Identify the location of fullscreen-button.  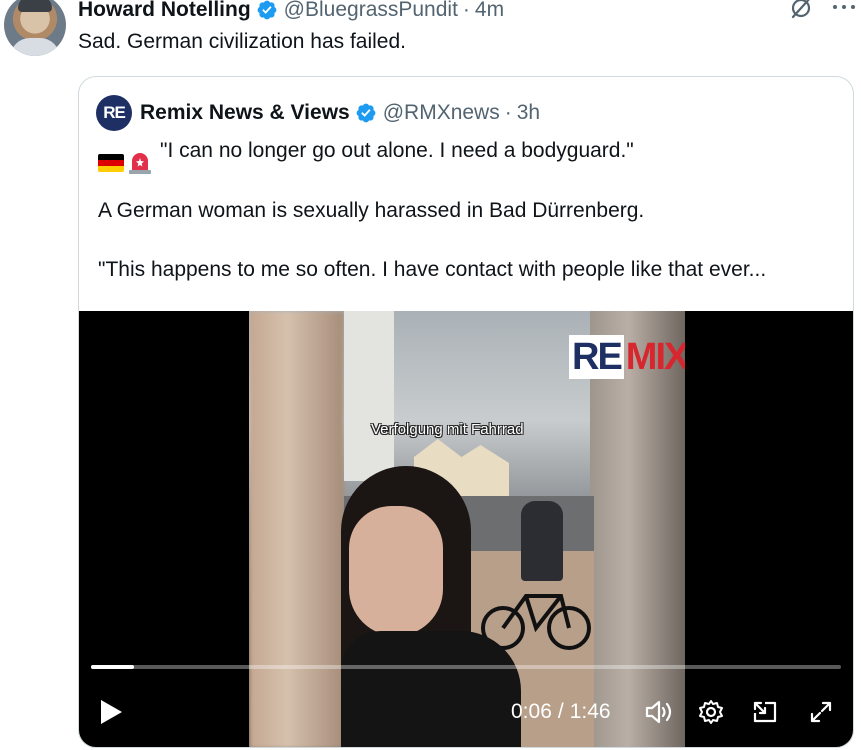
(821, 712).